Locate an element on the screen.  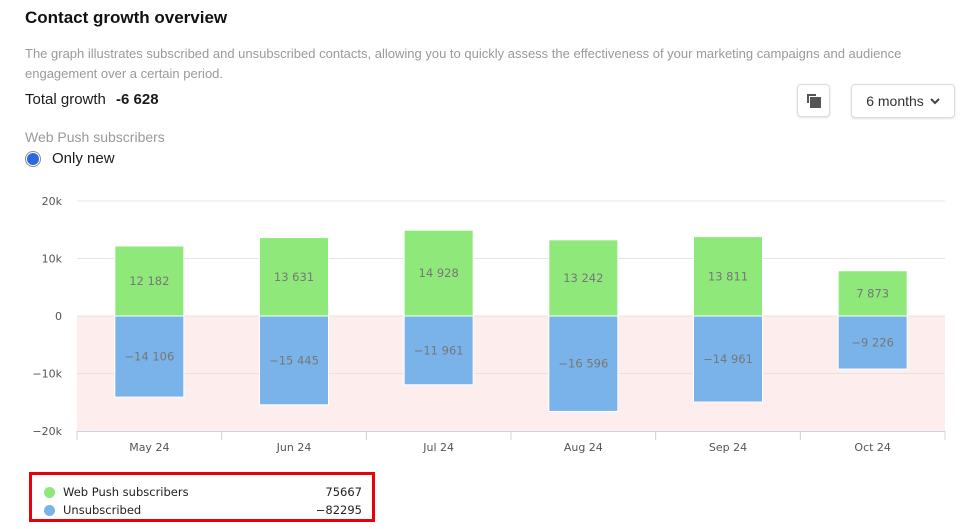
radio-selected-dot is located at coordinates (33, 158).